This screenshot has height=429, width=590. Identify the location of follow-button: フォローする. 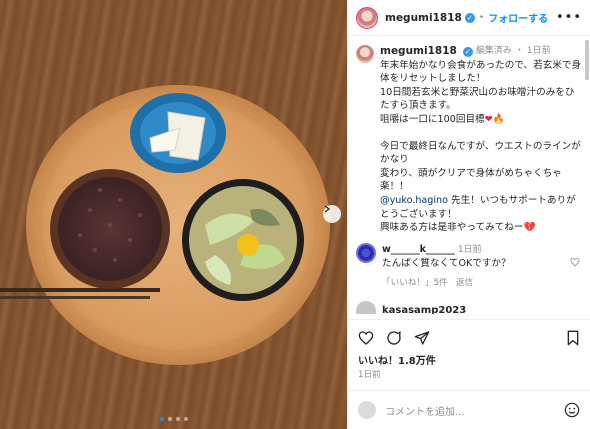
(518, 17).